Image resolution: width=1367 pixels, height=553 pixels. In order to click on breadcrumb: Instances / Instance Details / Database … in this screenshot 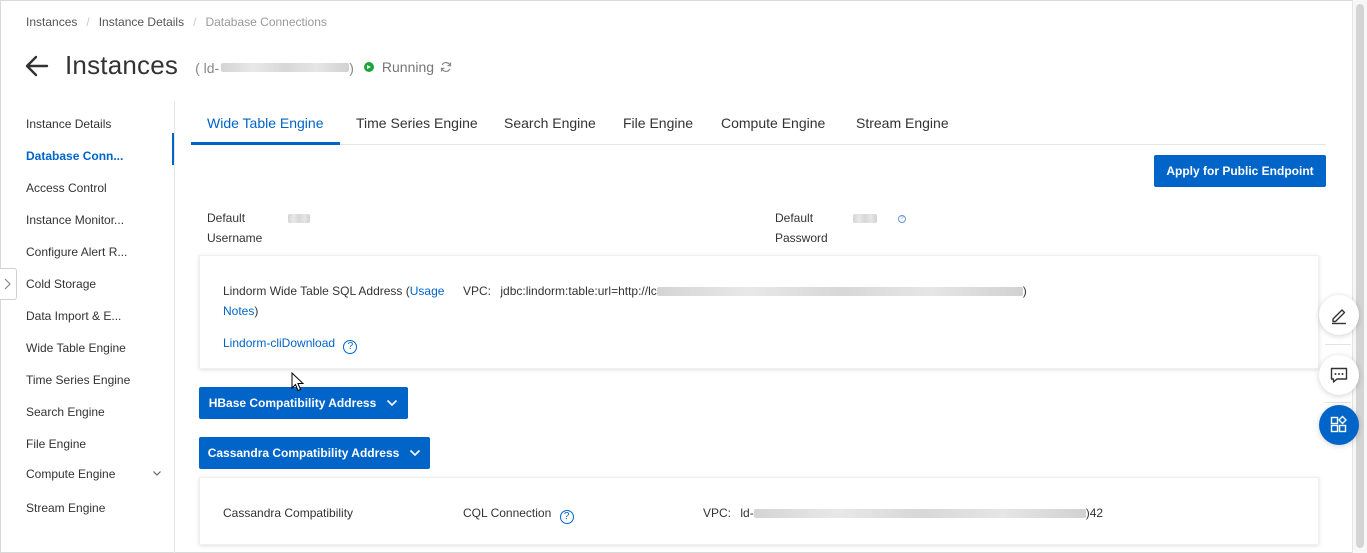, I will do `click(176, 22)`.